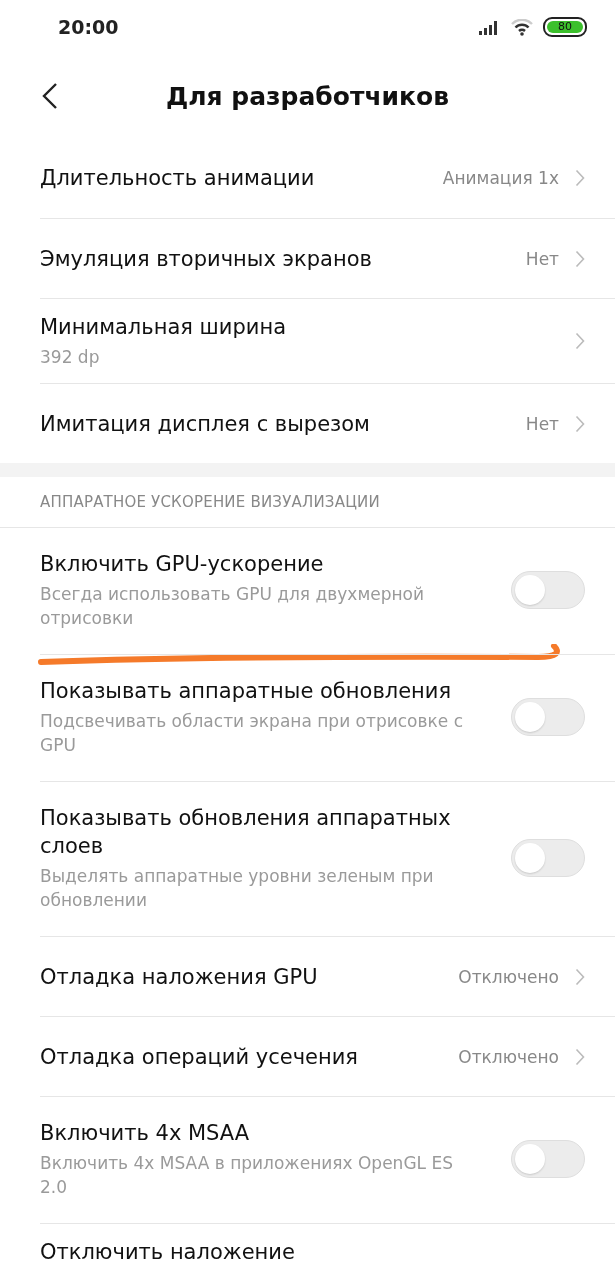 This screenshot has width=615, height=1280. Describe the element at coordinates (70, 357) in the screenshot. I see `setting-description: 392 dp` at that location.